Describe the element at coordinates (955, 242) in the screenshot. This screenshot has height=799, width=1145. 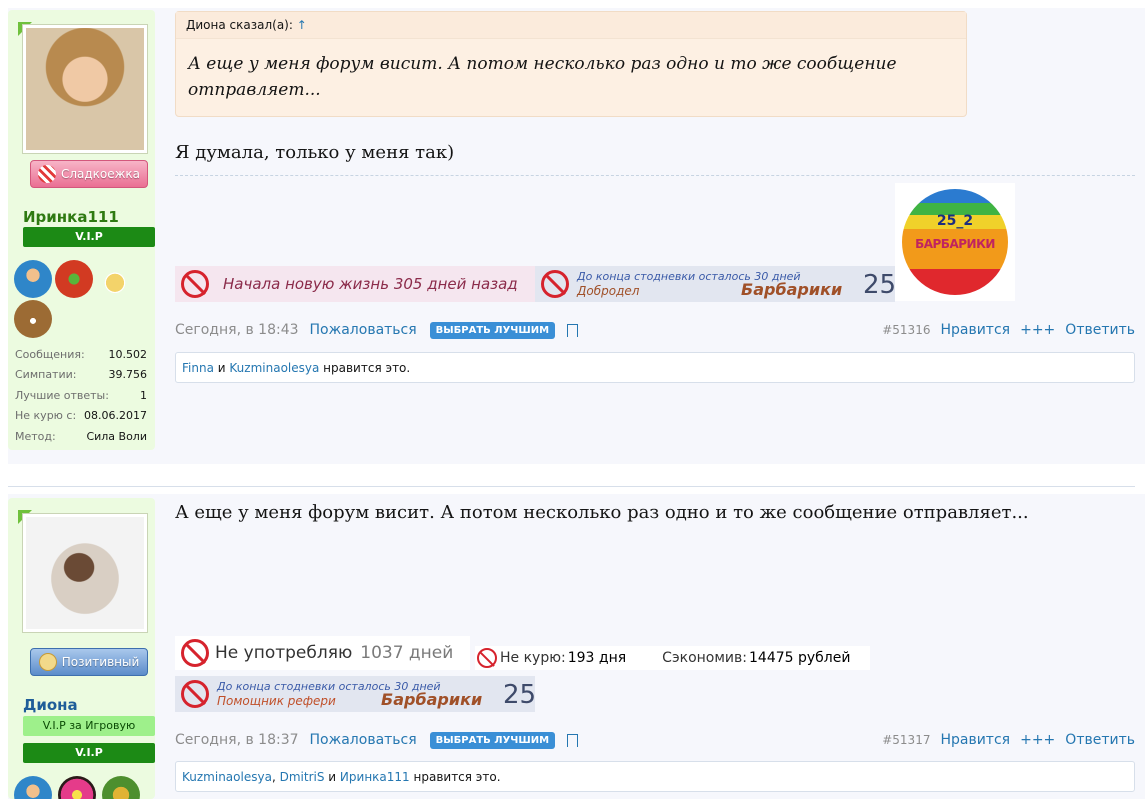
I see `barbariki-logo: 25_2 БАРБАРИКИ` at that location.